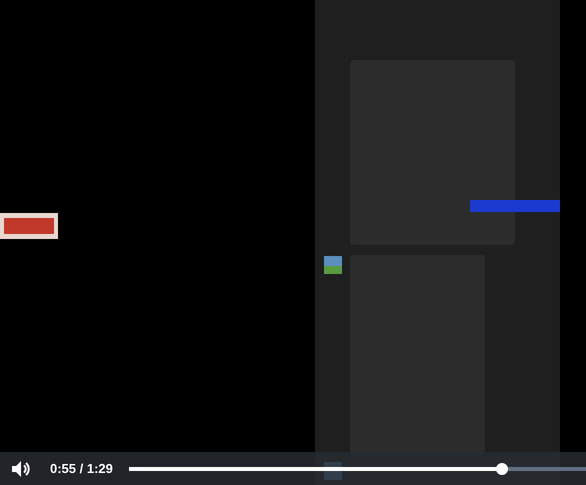 The height and width of the screenshot is (485, 586). I want to click on time-display: 0:55 / 1:29, so click(81, 468).